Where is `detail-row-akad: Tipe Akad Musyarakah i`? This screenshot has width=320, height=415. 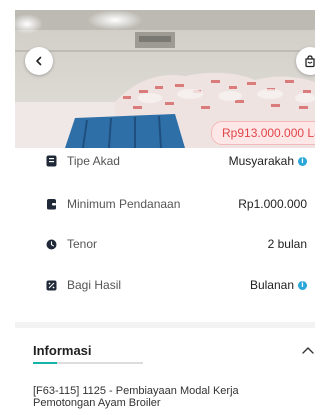 detail-row-akad: Tipe Akad Musyarakah i is located at coordinates (176, 161).